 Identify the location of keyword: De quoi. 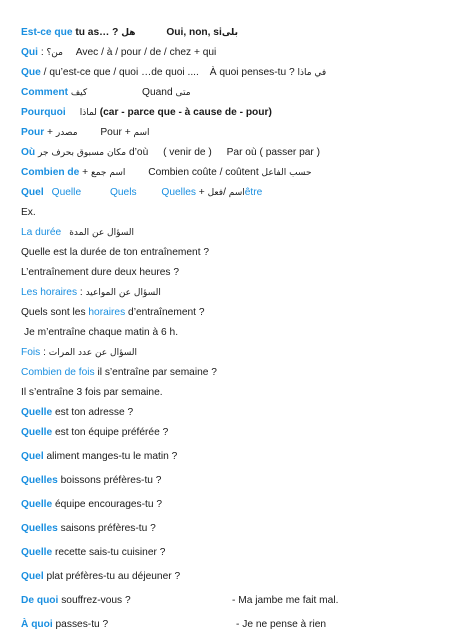
(40, 600).